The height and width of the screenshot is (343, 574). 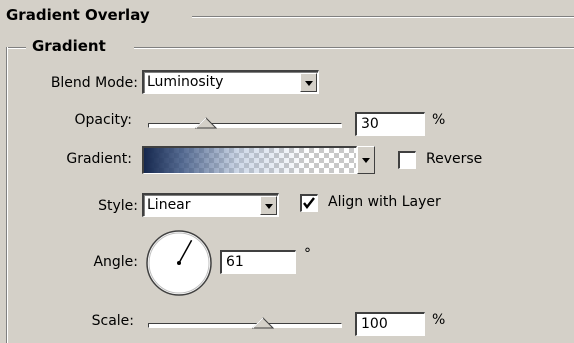 I want to click on opacity-label: Opacity:, so click(x=103, y=120).